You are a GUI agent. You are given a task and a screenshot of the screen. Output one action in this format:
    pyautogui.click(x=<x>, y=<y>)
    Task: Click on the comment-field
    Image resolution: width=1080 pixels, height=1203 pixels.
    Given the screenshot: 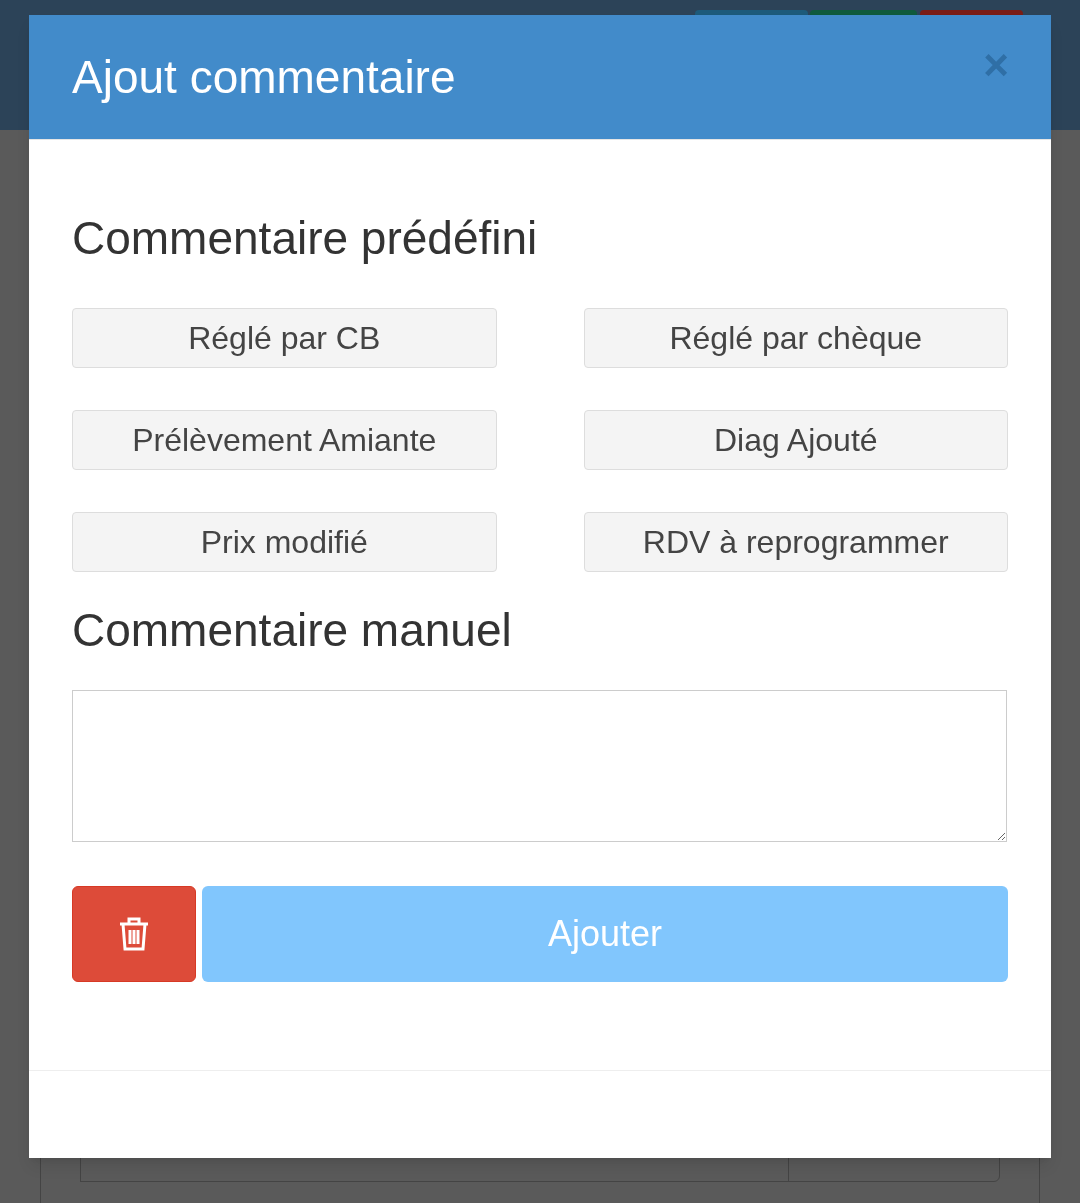 What is the action you would take?
    pyautogui.click(x=539, y=766)
    